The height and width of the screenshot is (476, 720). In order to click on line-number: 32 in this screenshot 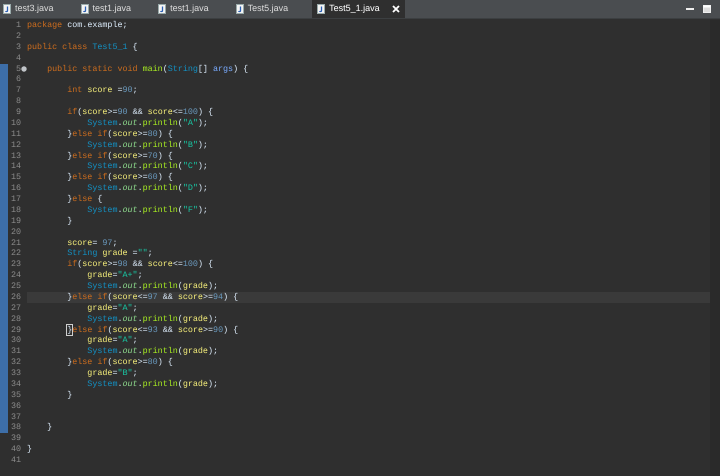, I will do `click(15, 362)`.